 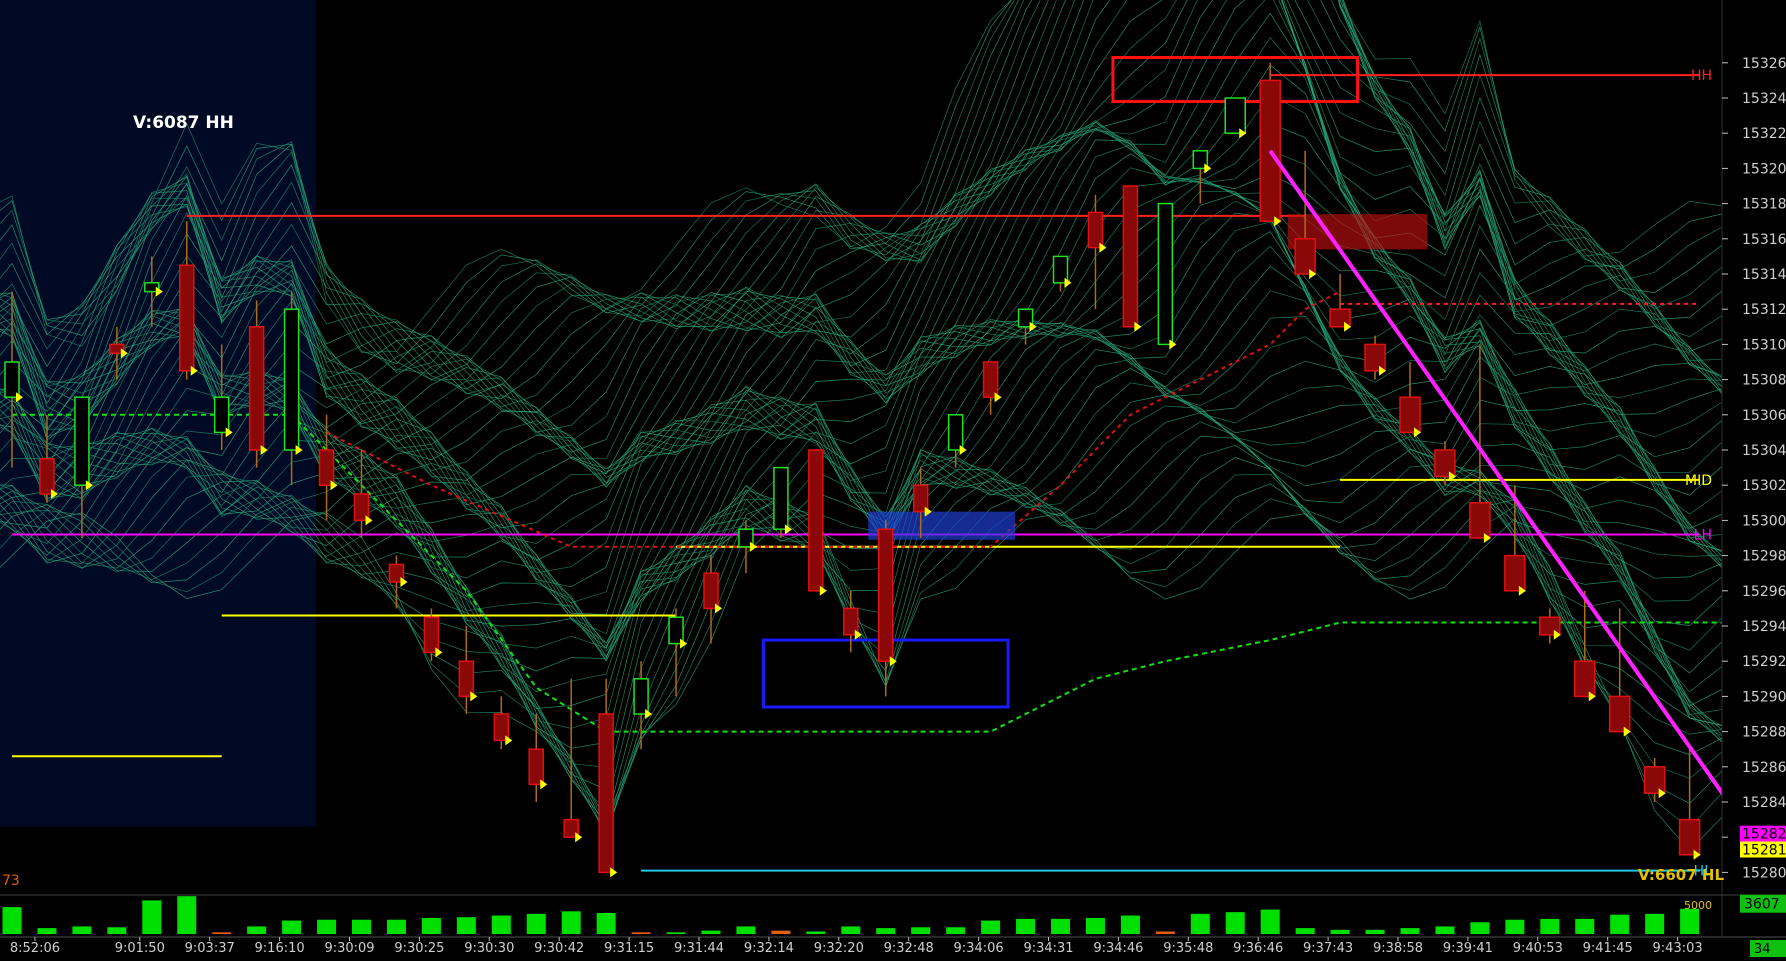 I want to click on price-tick-label: 15316, so click(x=1764, y=240).